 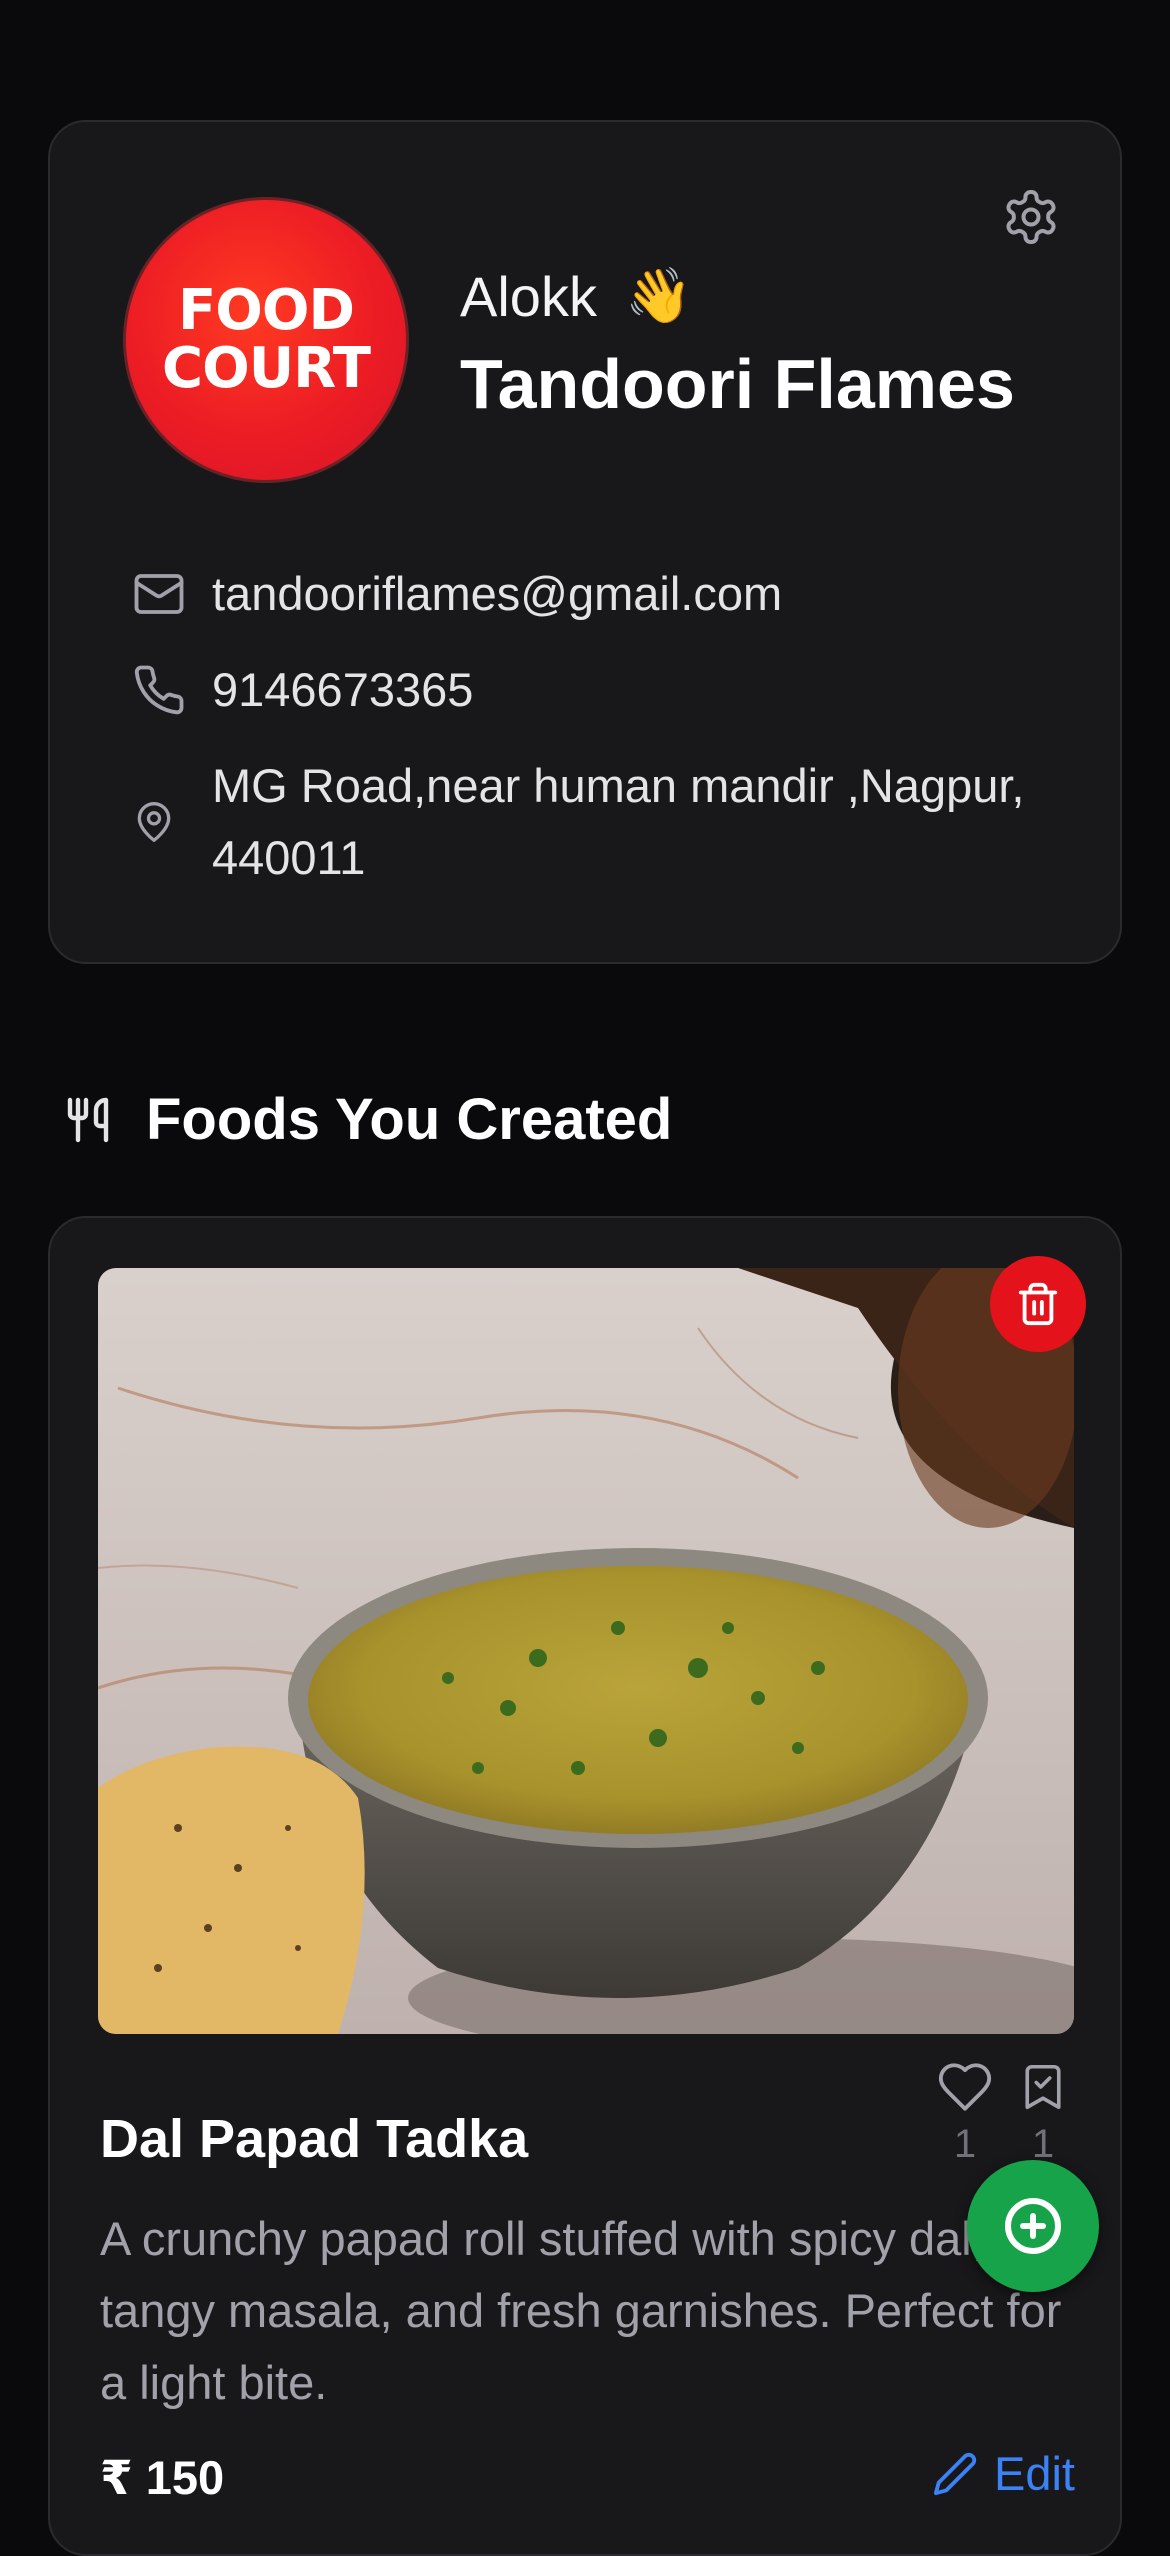 What do you see at coordinates (965, 2144) in the screenshot?
I see `like-count: 1` at bounding box center [965, 2144].